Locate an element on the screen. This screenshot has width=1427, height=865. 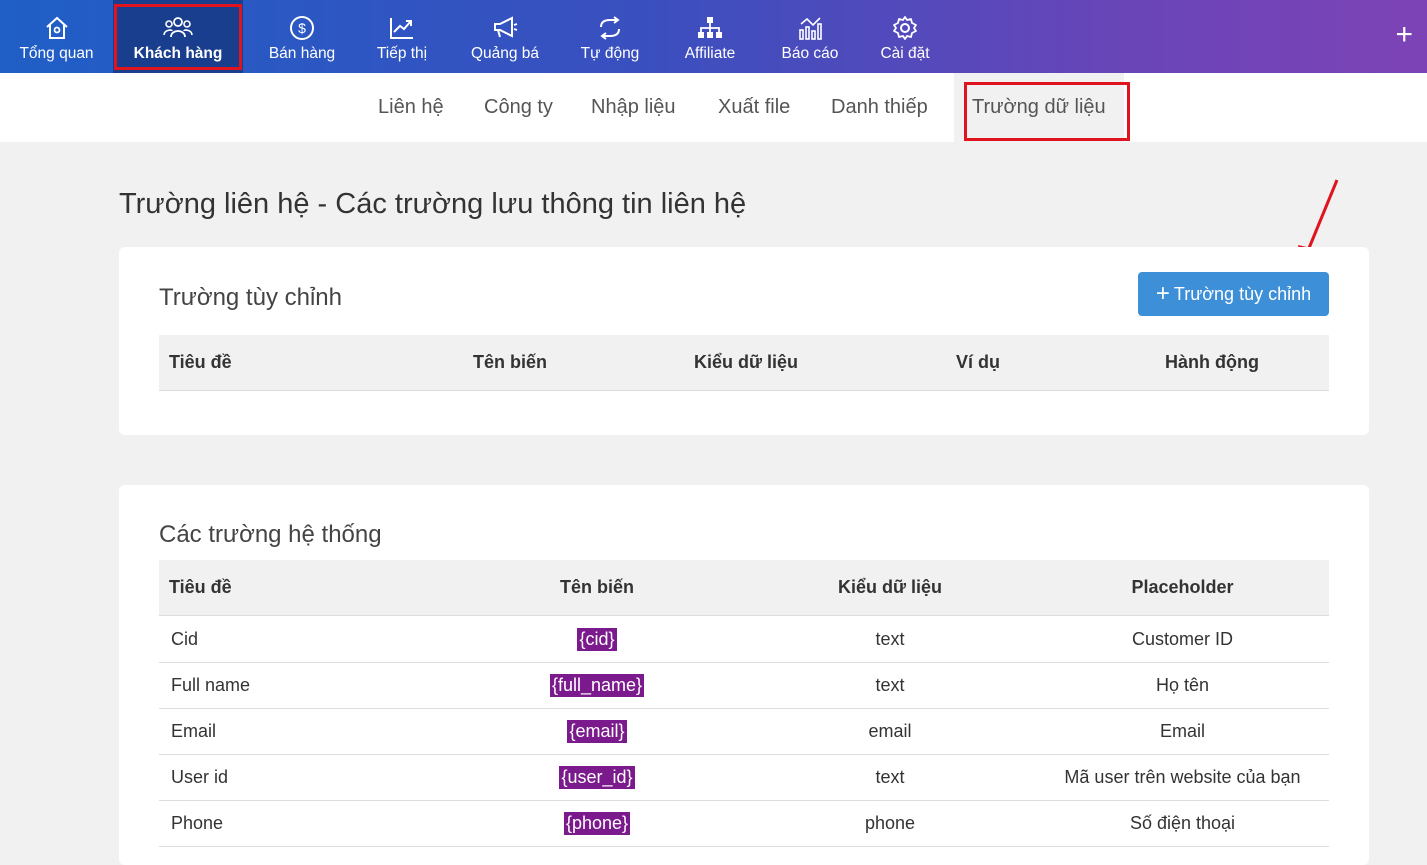
nav-item-khach-hang: Khách hàng is located at coordinates (178, 36).